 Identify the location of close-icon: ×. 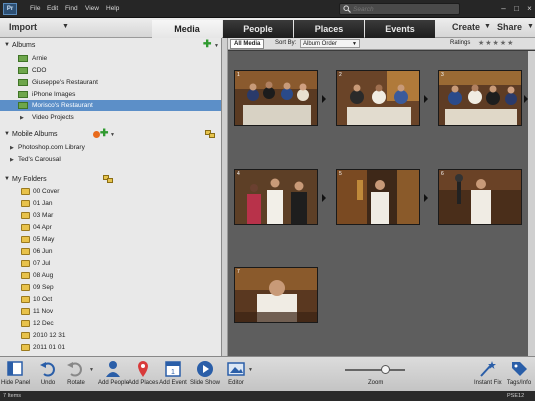
(529, 8).